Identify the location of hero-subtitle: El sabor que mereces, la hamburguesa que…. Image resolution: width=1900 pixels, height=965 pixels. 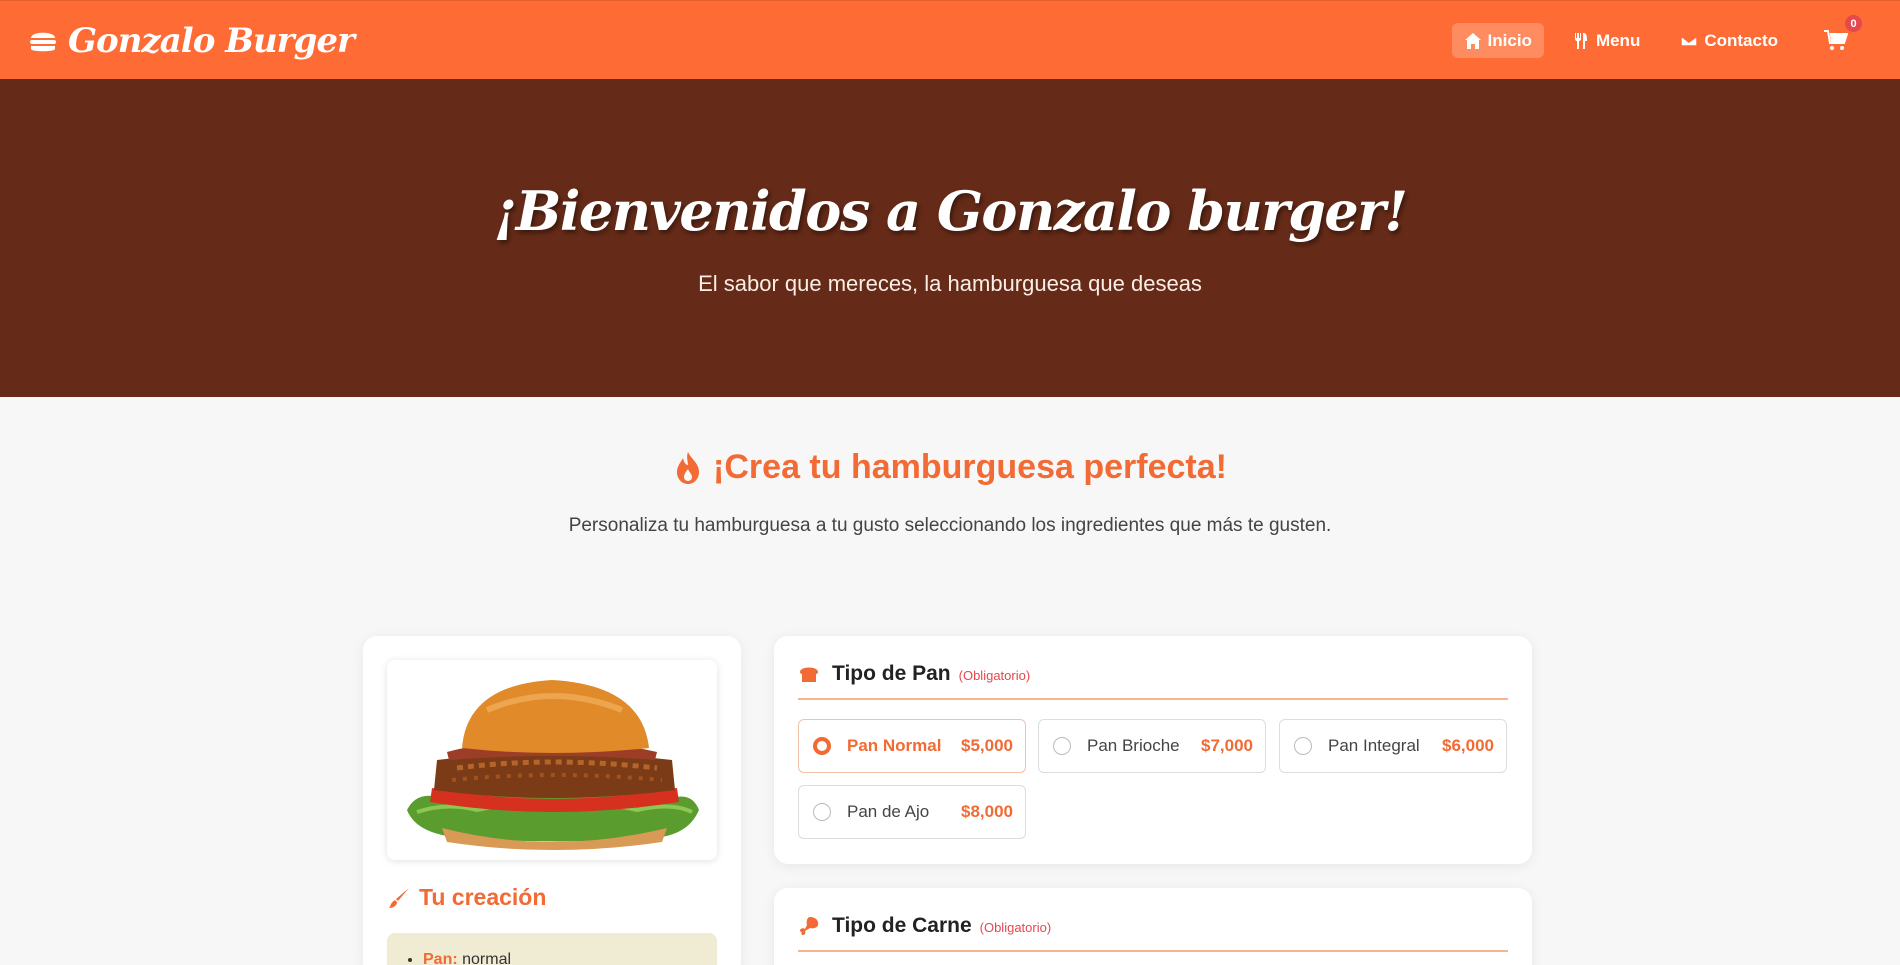
(950, 283).